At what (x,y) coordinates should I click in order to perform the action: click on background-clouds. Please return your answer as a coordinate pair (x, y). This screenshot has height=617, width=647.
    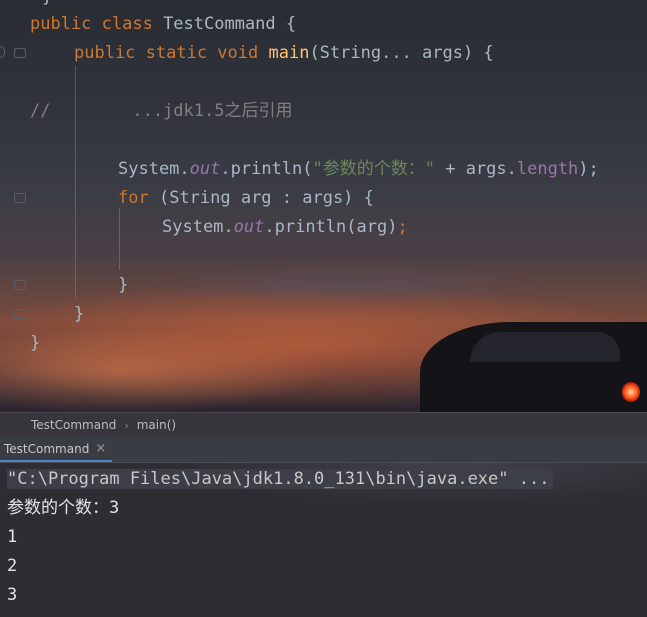
    Looking at the image, I should click on (323, 285).